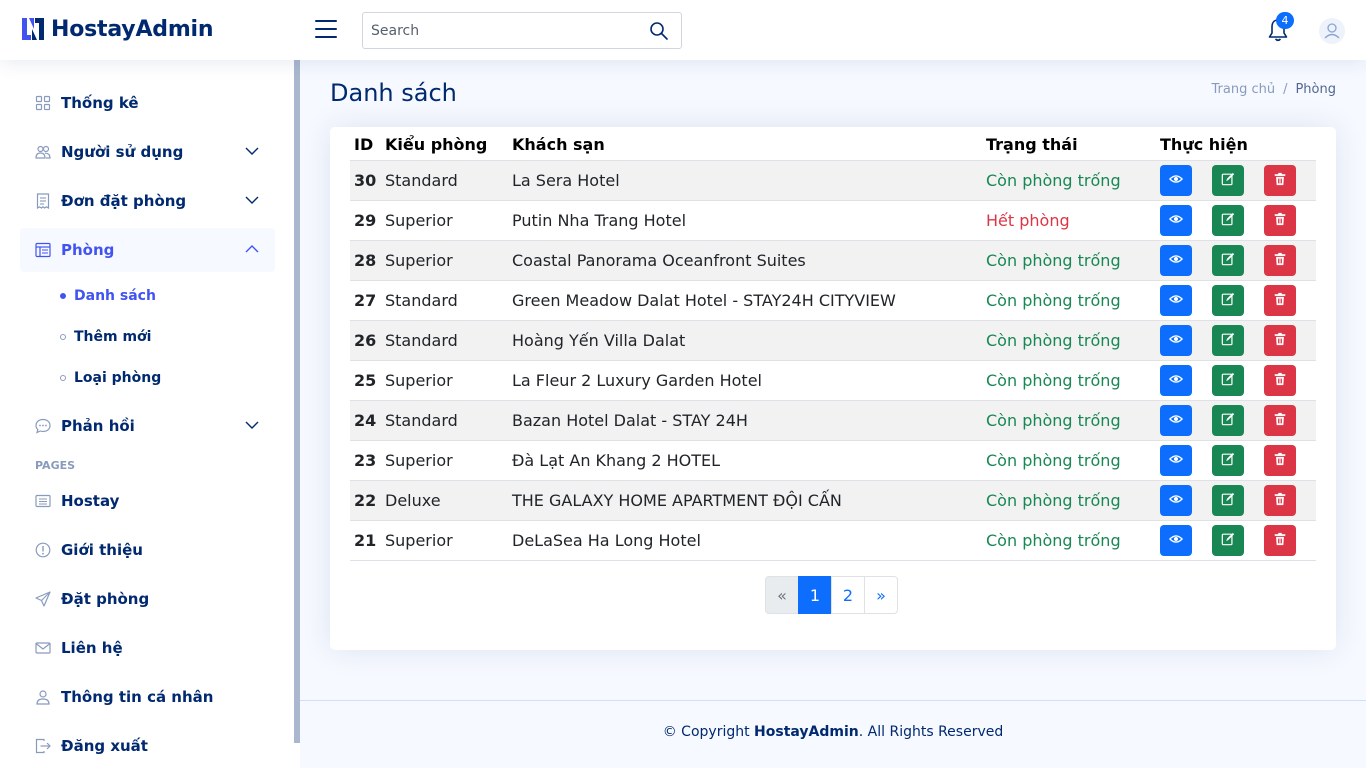 The image size is (1366, 768). Describe the element at coordinates (1332, 31) in the screenshot. I see `avatar` at that location.